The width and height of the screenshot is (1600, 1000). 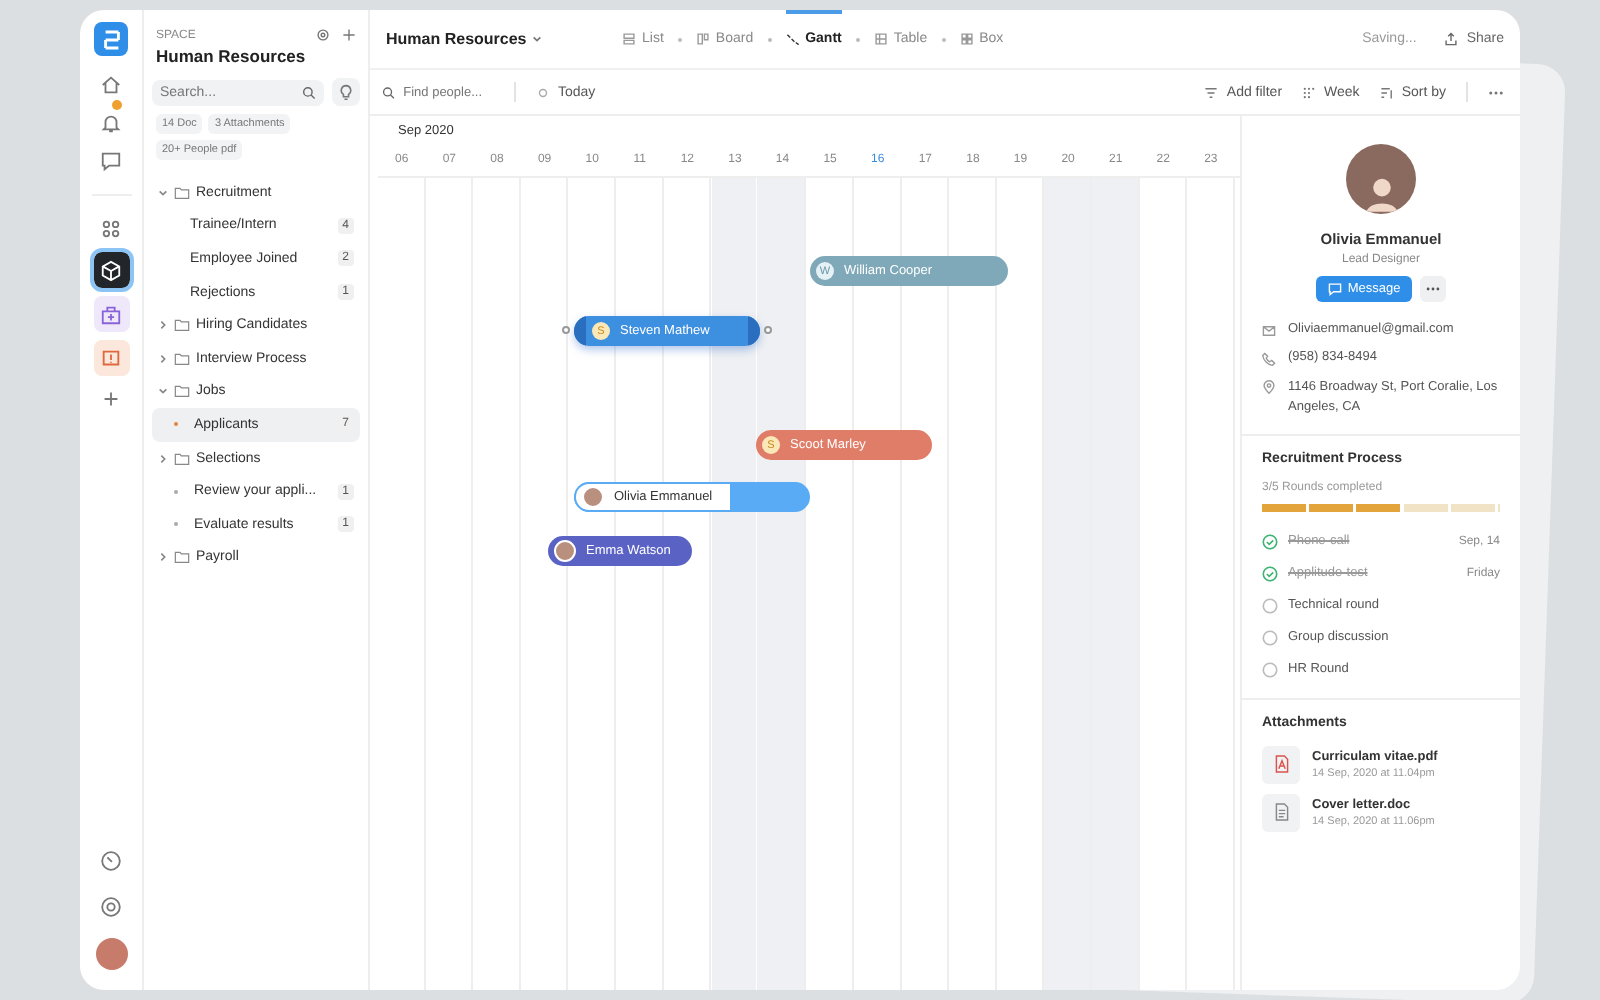 I want to click on resize-handle, so click(x=580, y=331).